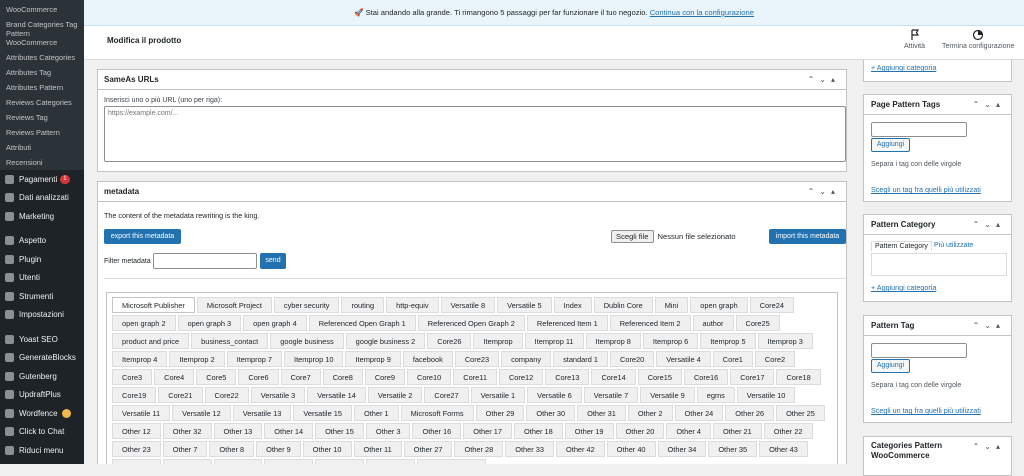 The image size is (1024, 476). What do you see at coordinates (572, 305) in the screenshot?
I see `metadata-tab: Index` at bounding box center [572, 305].